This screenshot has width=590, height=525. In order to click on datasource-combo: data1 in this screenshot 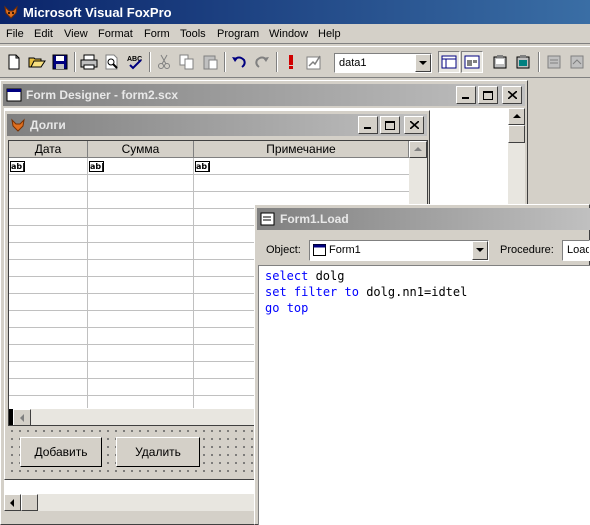, I will do `click(383, 63)`.